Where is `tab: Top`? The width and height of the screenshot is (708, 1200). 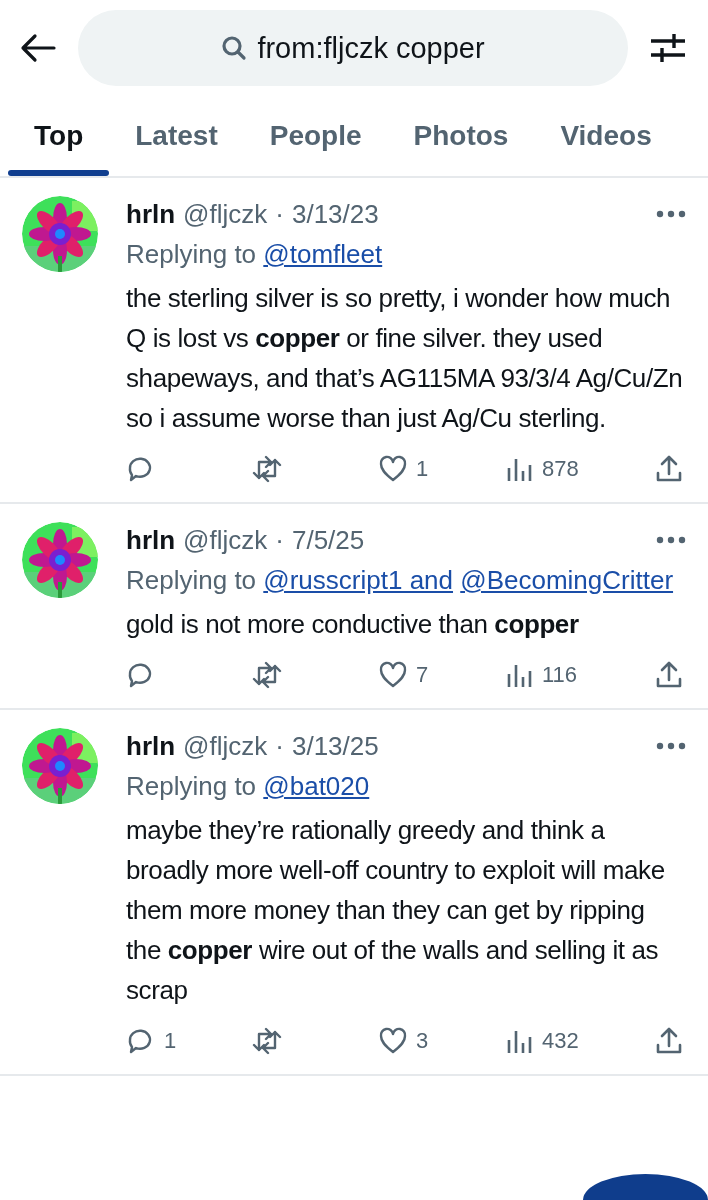
tab: Top is located at coordinates (59, 136).